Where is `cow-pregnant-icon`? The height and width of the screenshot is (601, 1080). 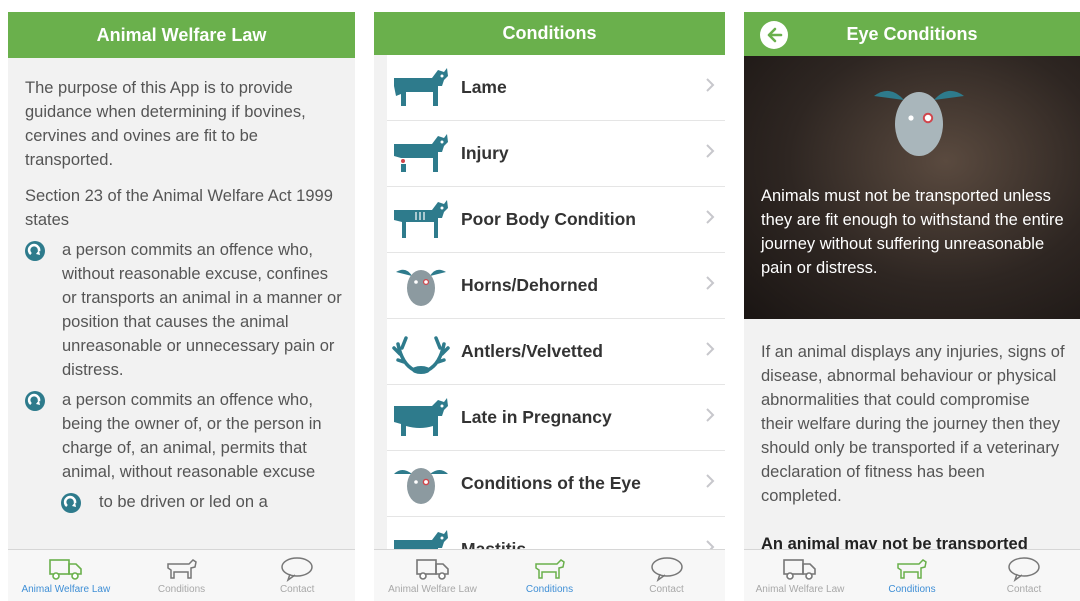
cow-pregnant-icon is located at coordinates (421, 418).